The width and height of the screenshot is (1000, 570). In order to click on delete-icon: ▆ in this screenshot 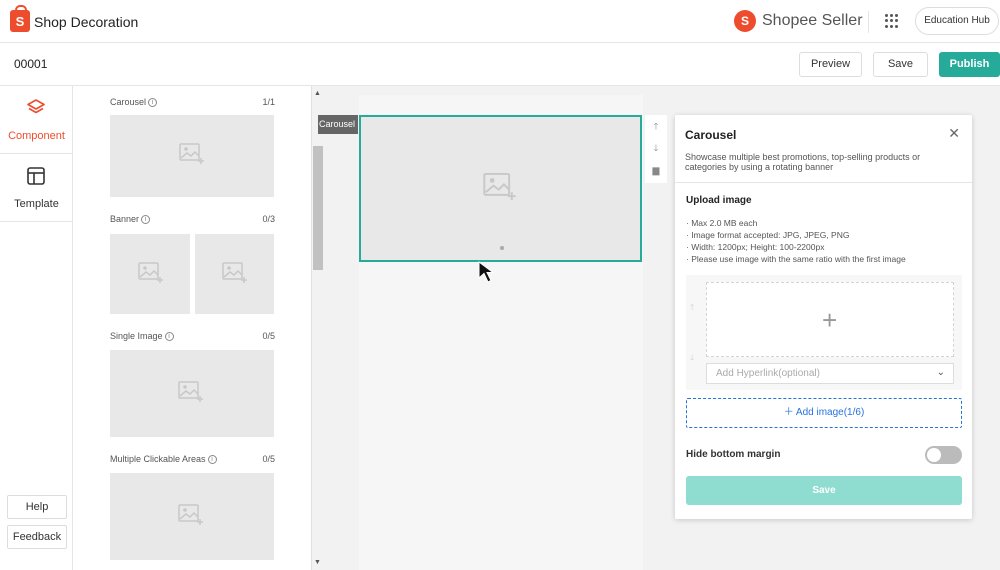, I will do `click(656, 170)`.